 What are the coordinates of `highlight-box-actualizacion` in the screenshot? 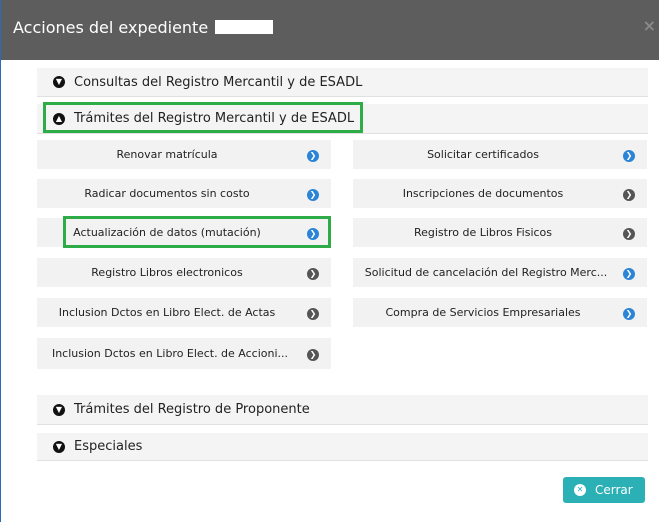 It's located at (197, 232).